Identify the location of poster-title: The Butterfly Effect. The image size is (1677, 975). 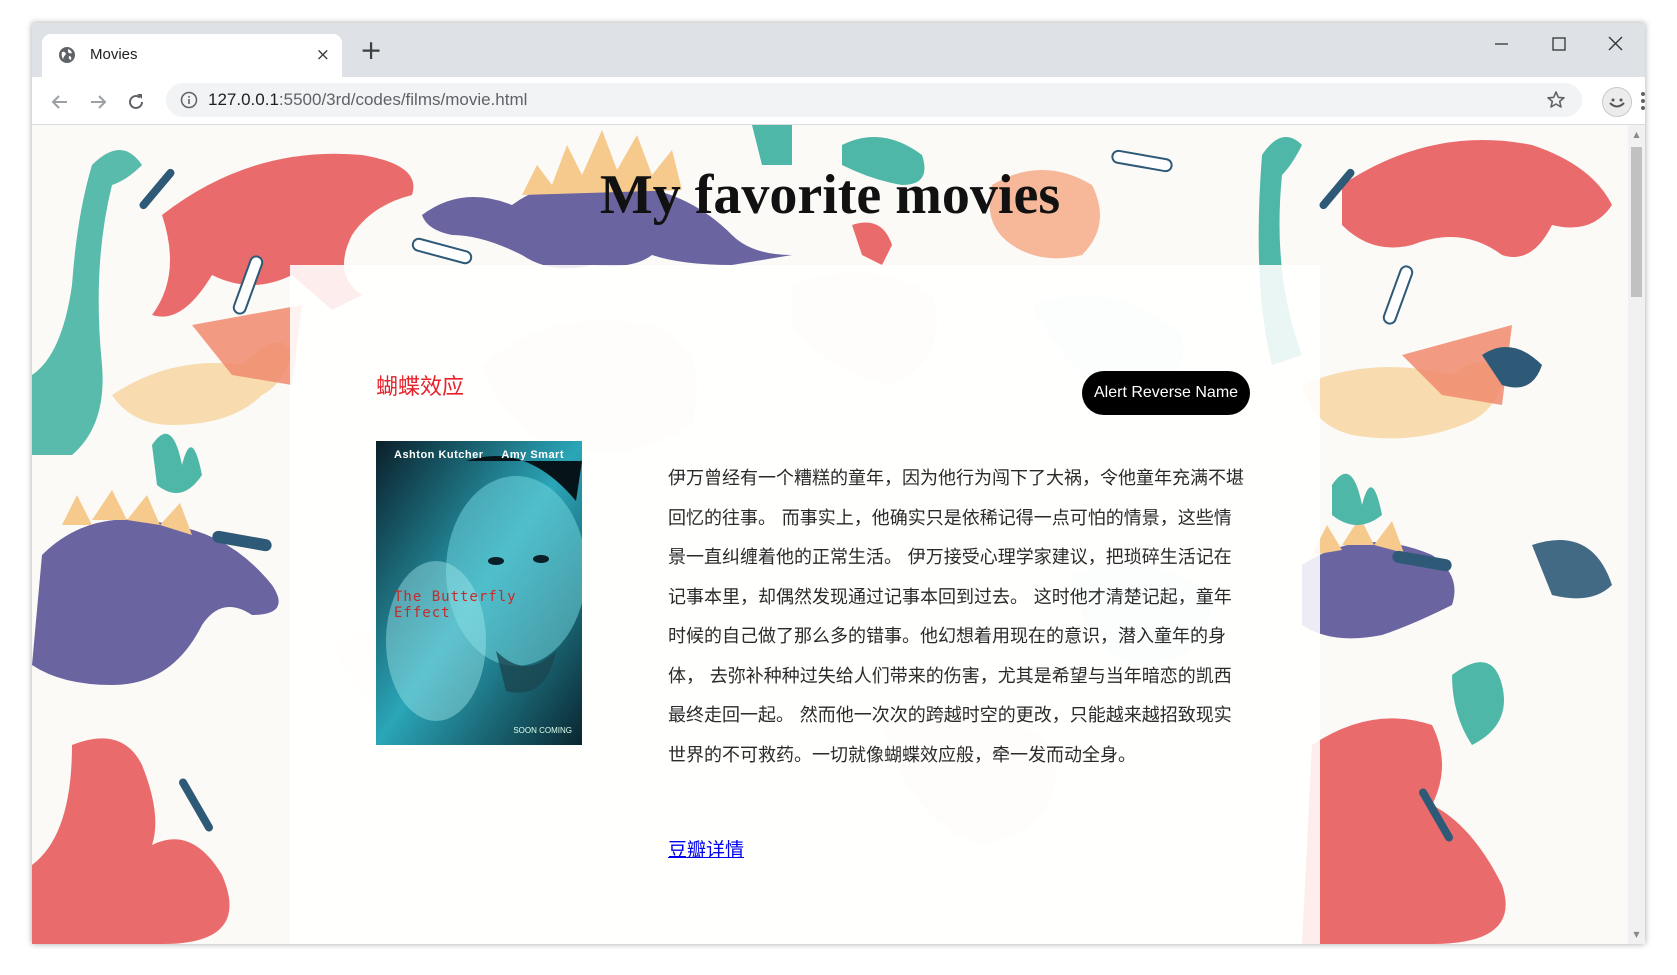
(455, 605).